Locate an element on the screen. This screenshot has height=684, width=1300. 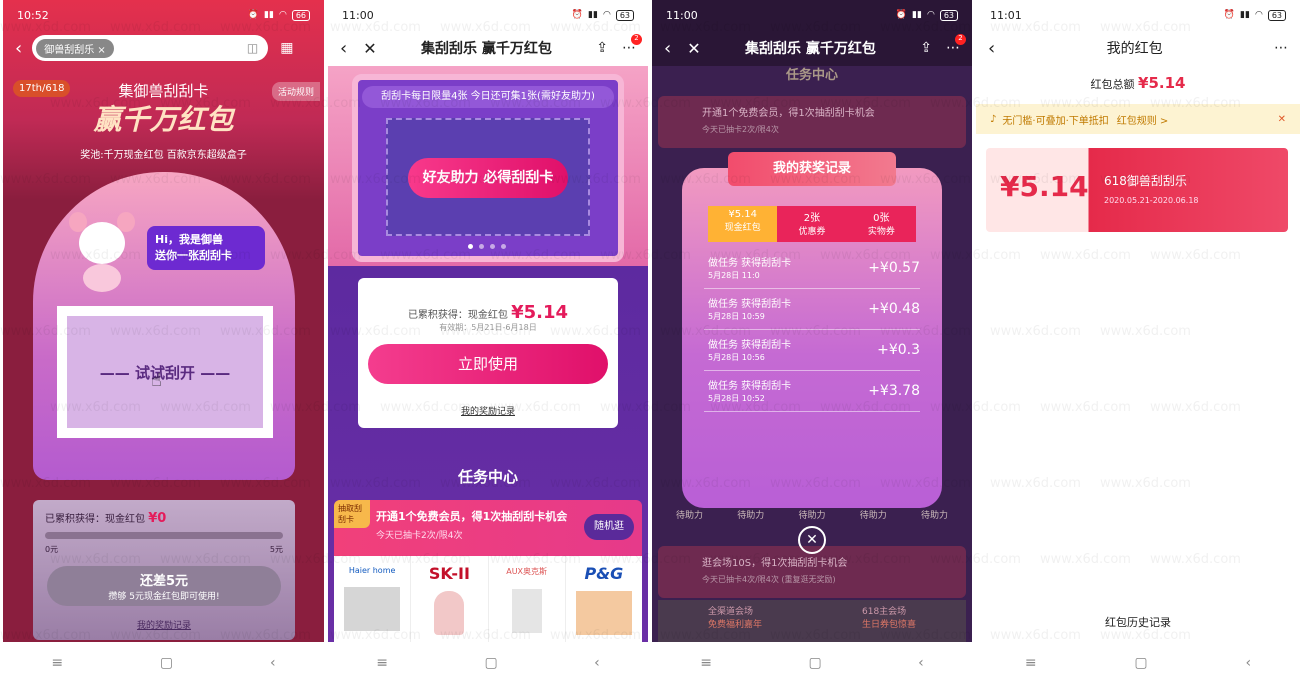
card-name: 618御兽刮刮乐 is located at coordinates (1145, 181).